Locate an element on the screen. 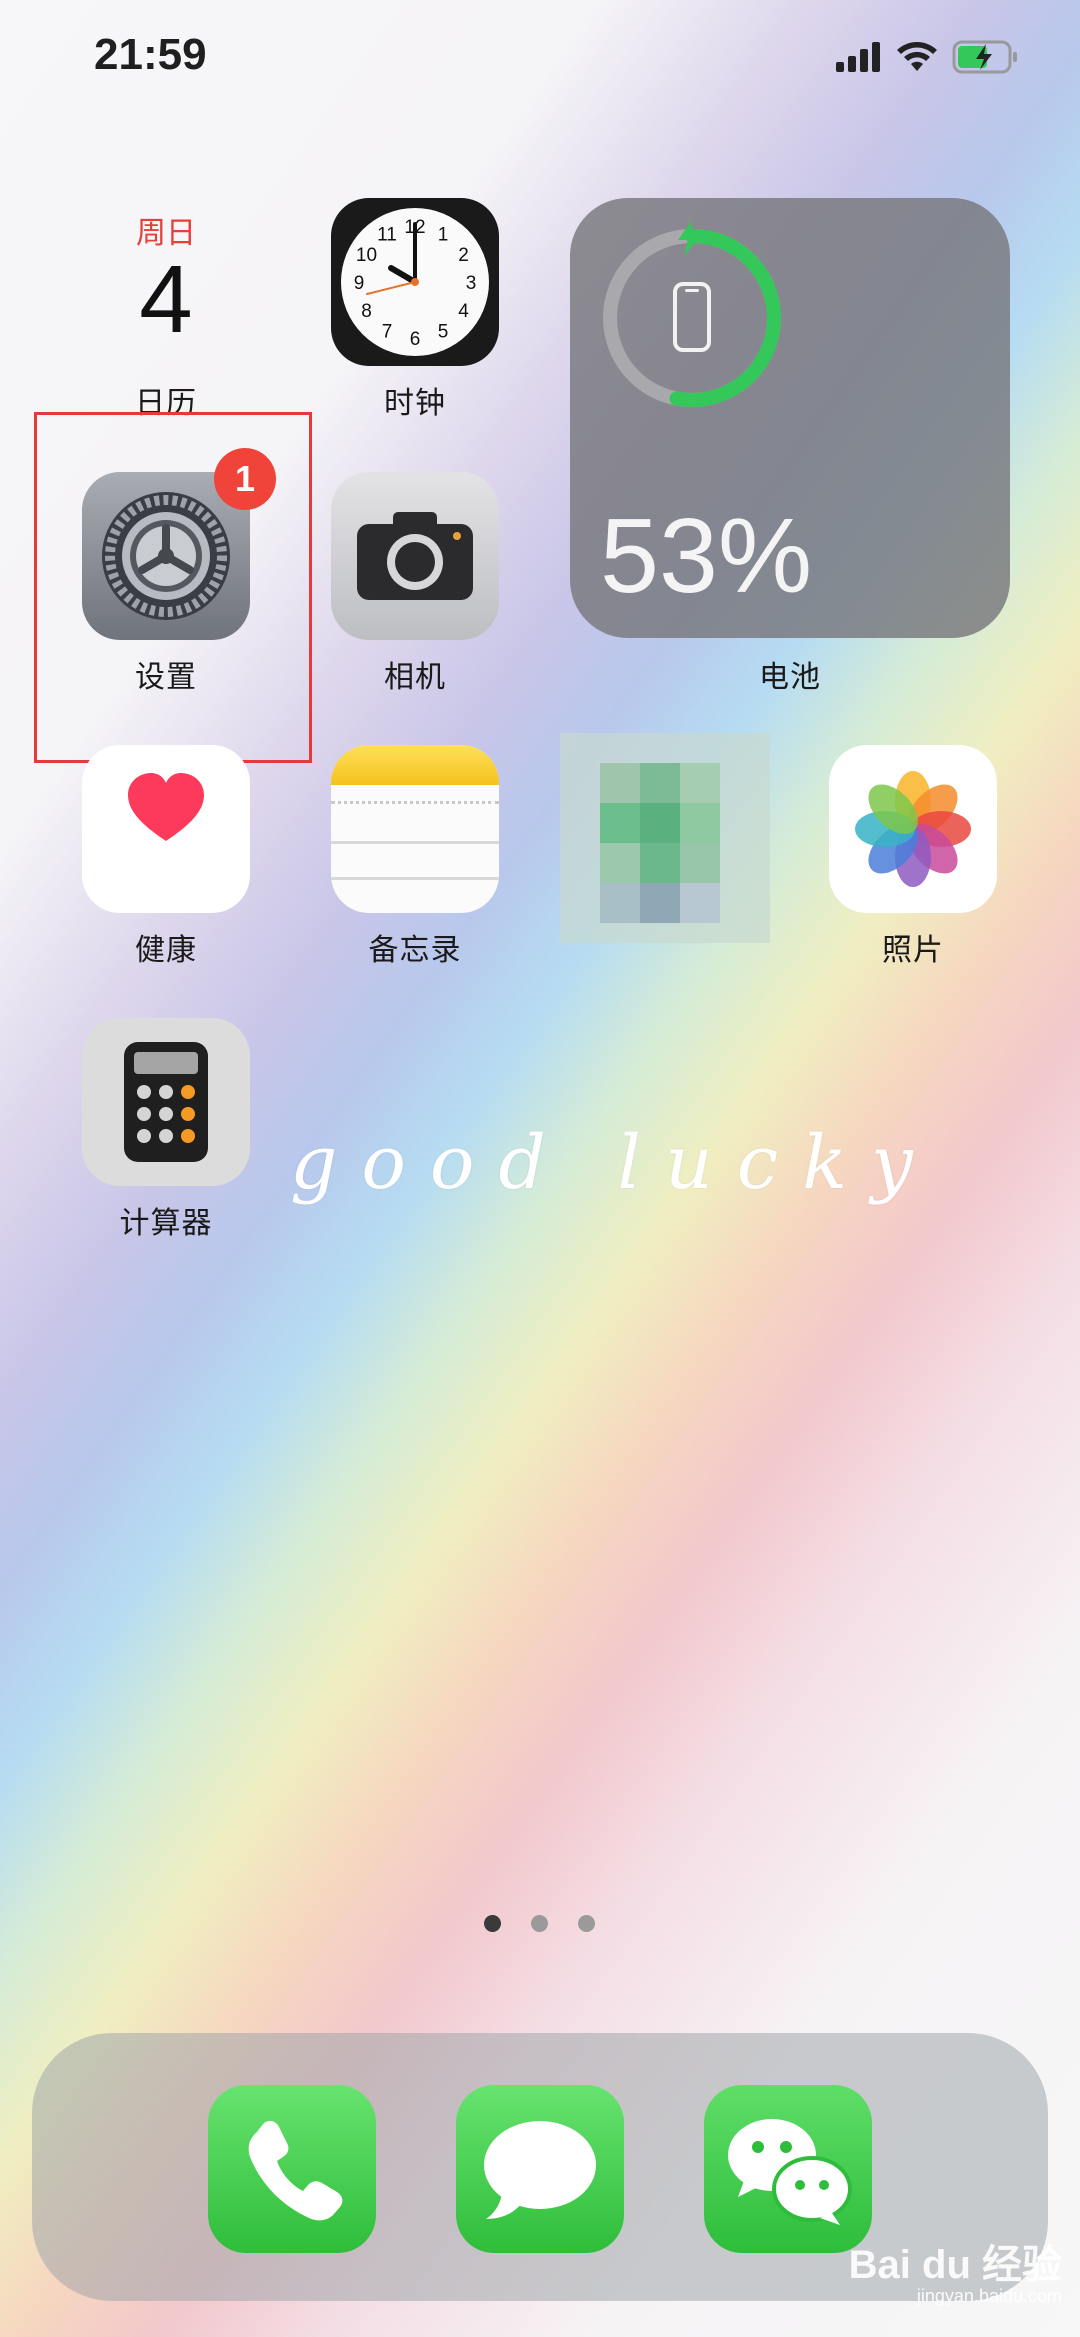  status-time: 21:59 is located at coordinates (150, 54).